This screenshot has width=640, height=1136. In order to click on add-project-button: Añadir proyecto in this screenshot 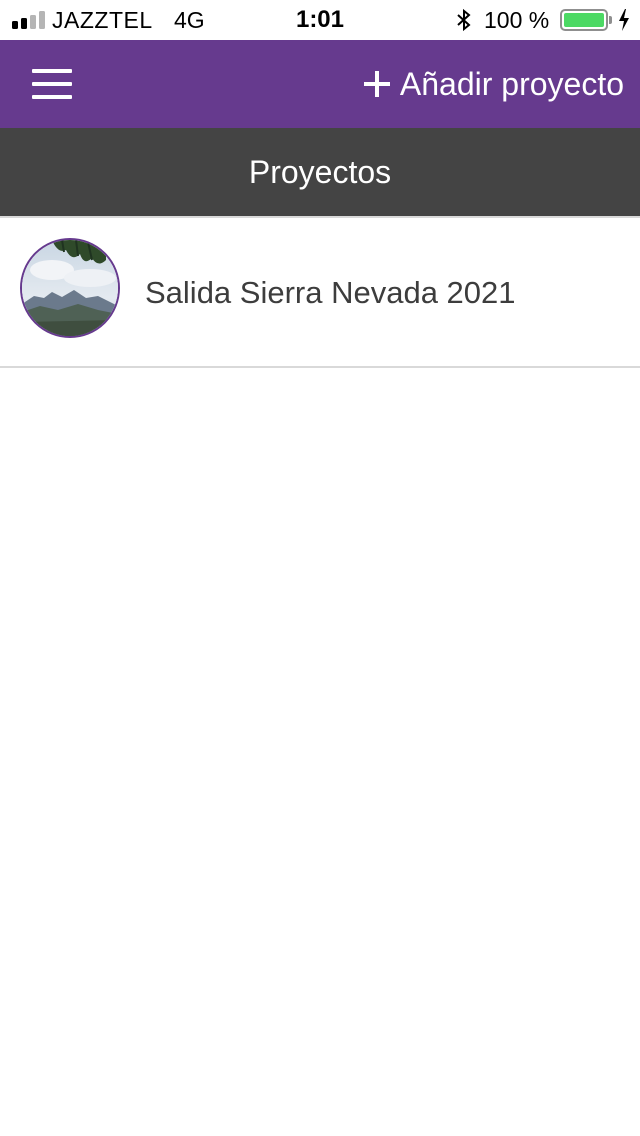, I will do `click(493, 84)`.